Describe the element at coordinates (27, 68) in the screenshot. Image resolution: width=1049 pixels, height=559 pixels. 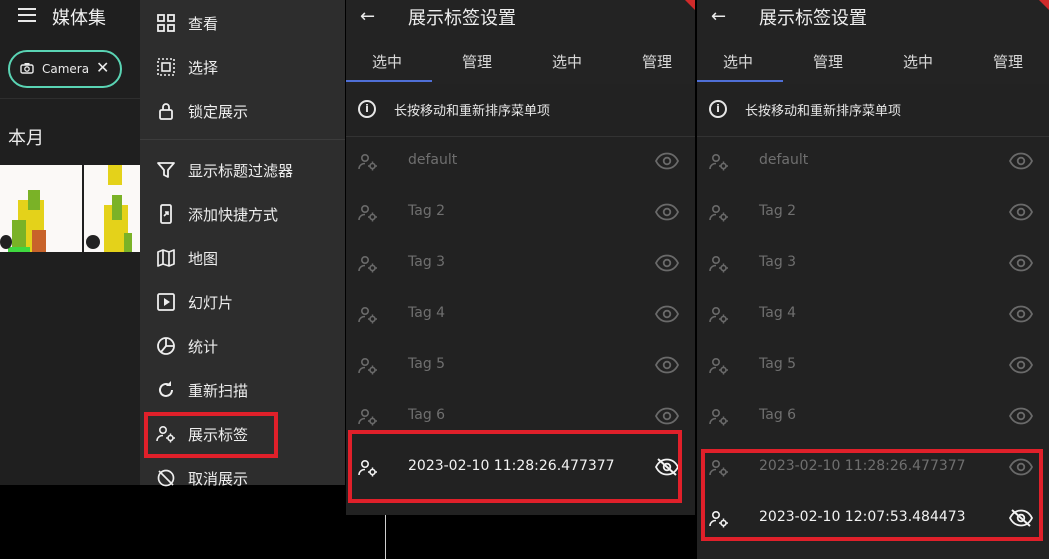
I see `camera-icon` at that location.